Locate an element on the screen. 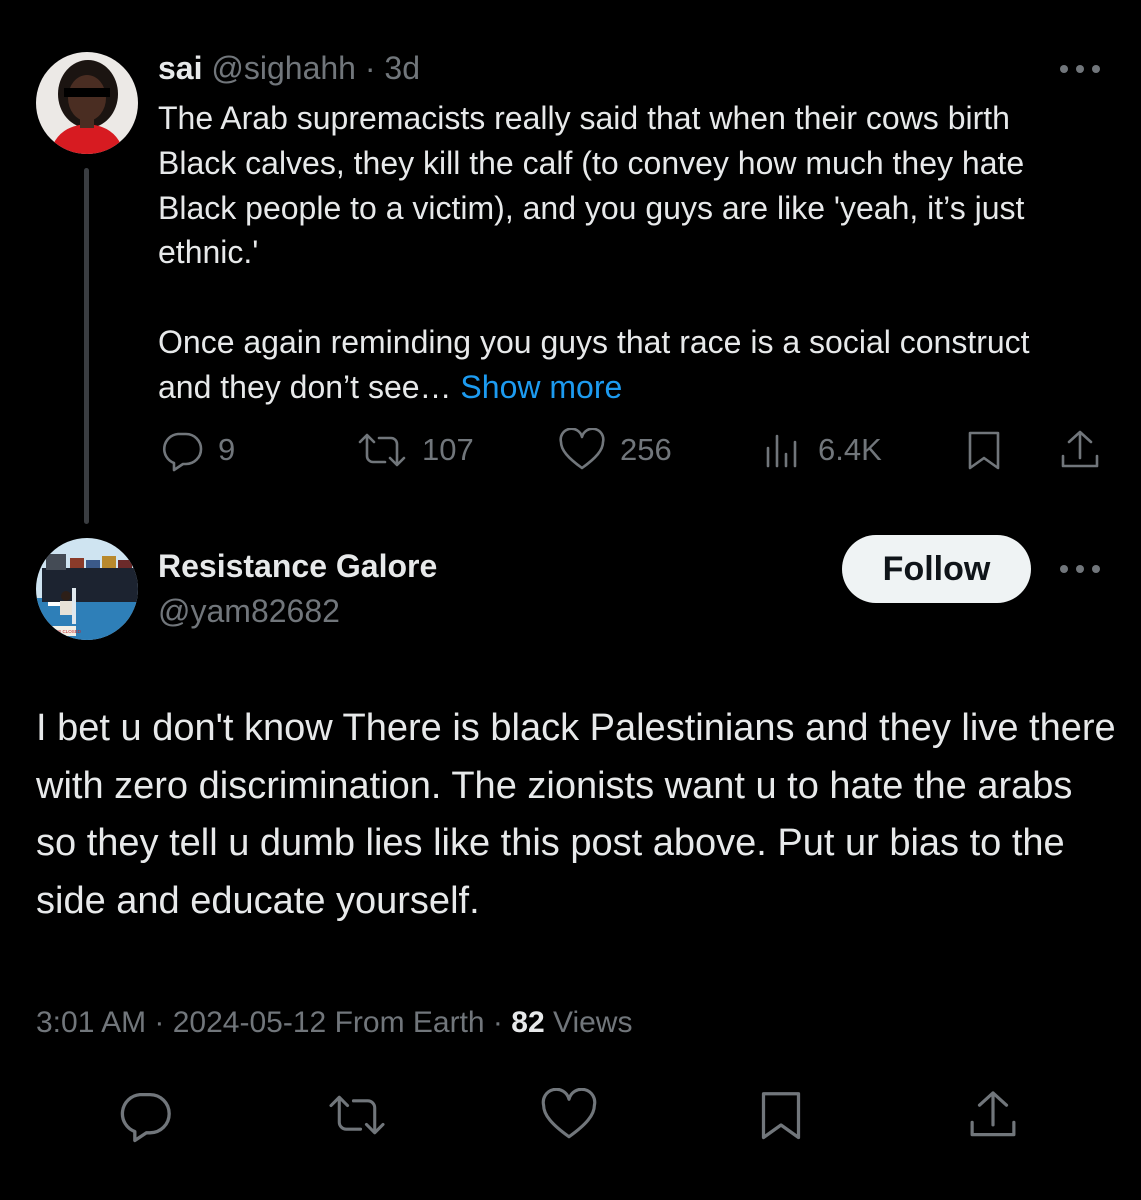 The image size is (1141, 1200). reply-display-name: Resistance Galore is located at coordinates (297, 566).